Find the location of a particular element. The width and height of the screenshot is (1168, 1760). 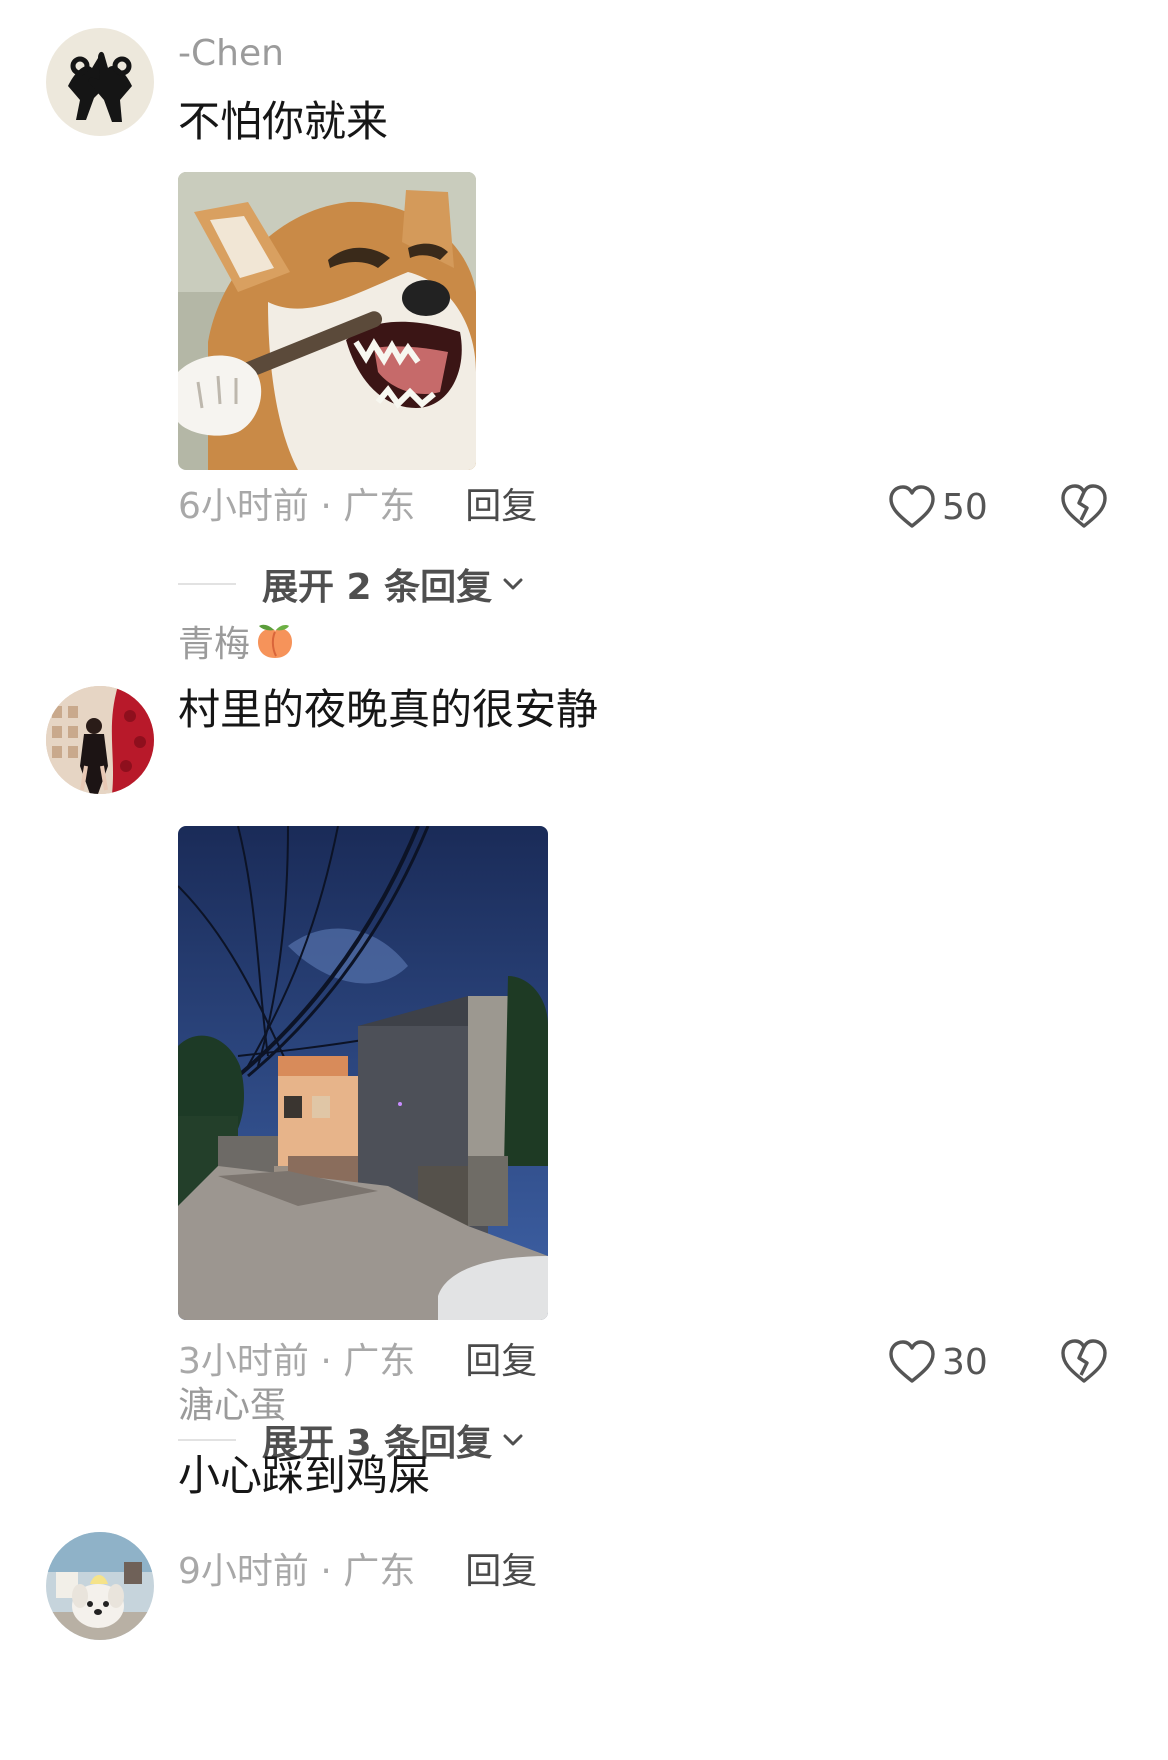

comment-meta: 3小时前 · 广东 回复 is located at coordinates (357, 1362).